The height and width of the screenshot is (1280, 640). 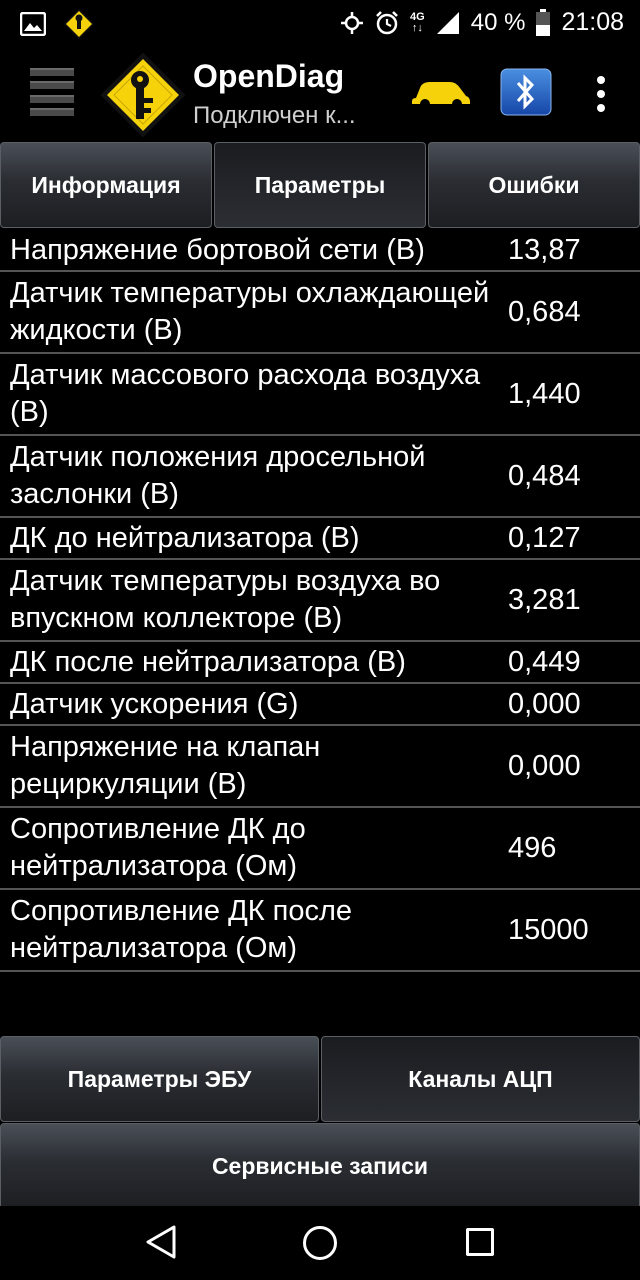 I want to click on recent-apps-icon, so click(x=480, y=1242).